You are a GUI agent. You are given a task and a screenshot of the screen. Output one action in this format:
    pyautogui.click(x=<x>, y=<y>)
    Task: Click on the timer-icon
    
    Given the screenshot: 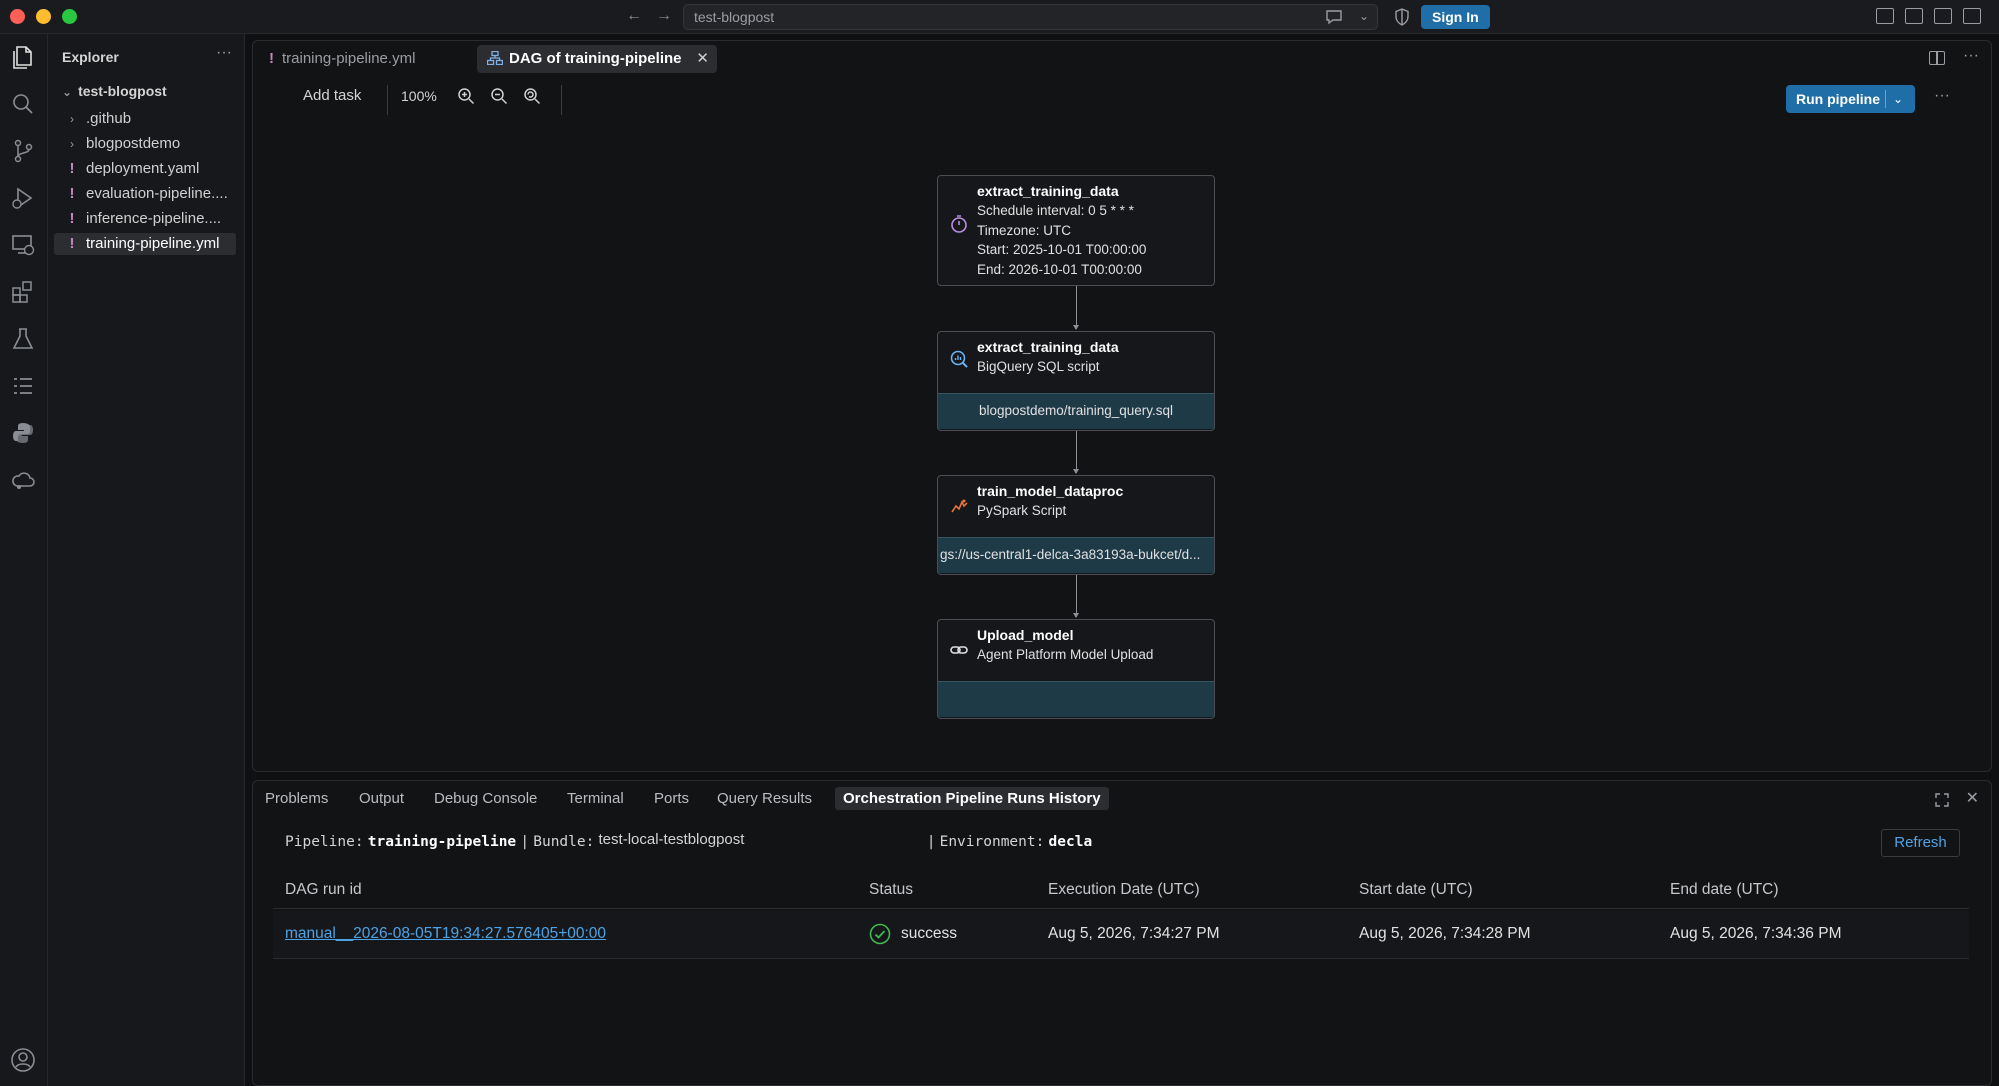 What is the action you would take?
    pyautogui.click(x=959, y=224)
    